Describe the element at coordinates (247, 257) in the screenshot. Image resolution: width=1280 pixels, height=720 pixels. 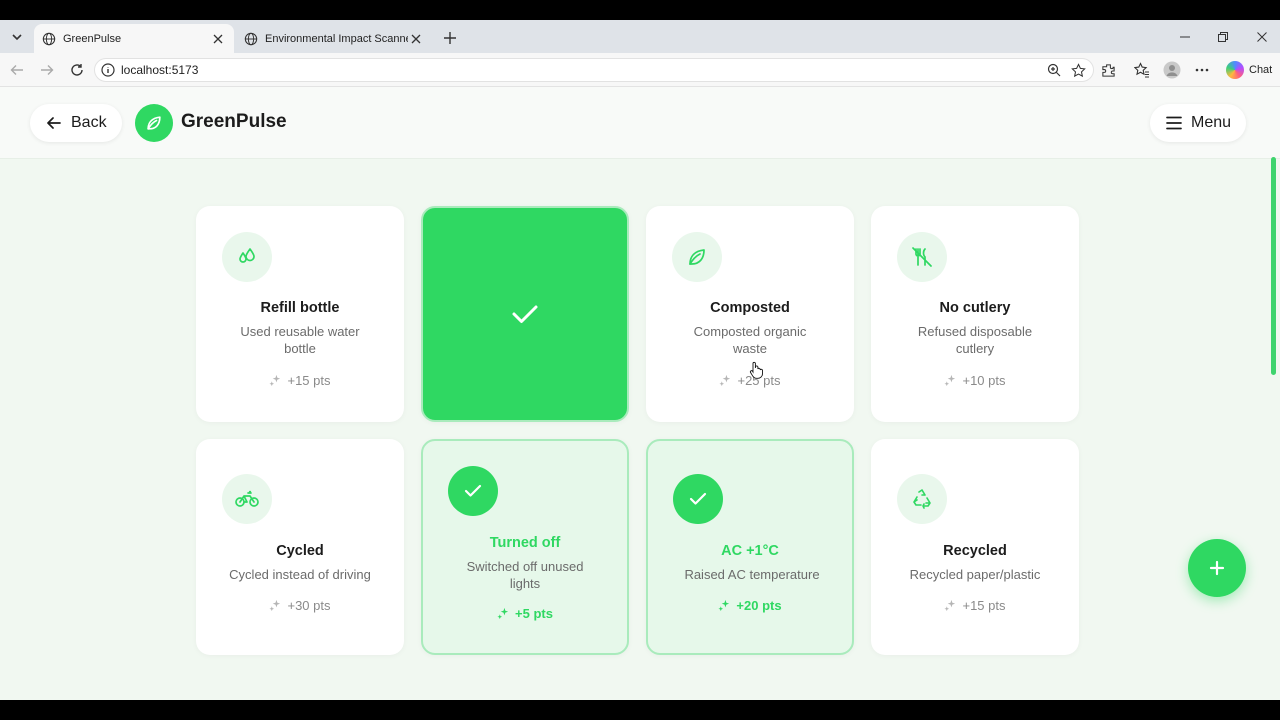
I see `water-drops-icon` at that location.